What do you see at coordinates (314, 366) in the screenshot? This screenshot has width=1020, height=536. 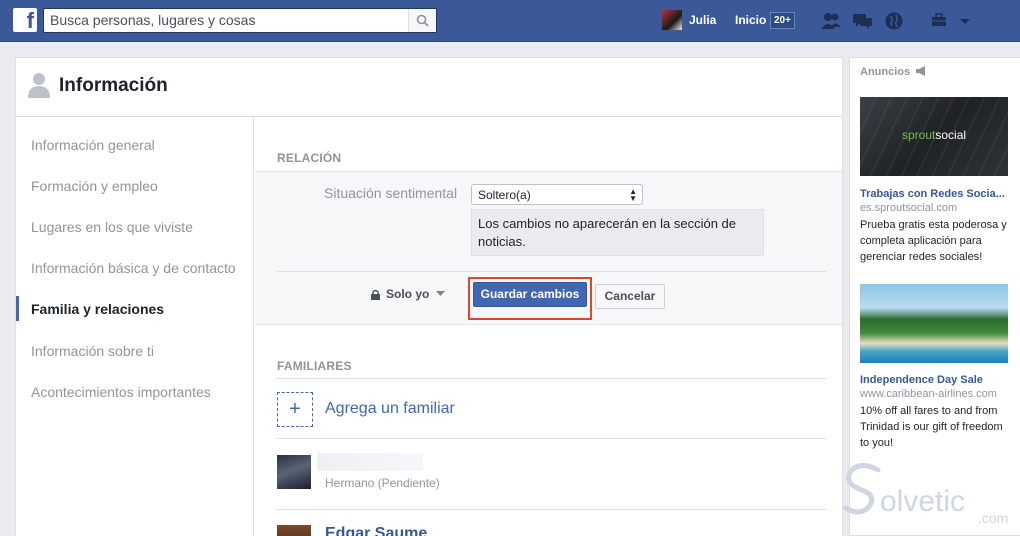 I see `family-heading: FAMILIARES` at bounding box center [314, 366].